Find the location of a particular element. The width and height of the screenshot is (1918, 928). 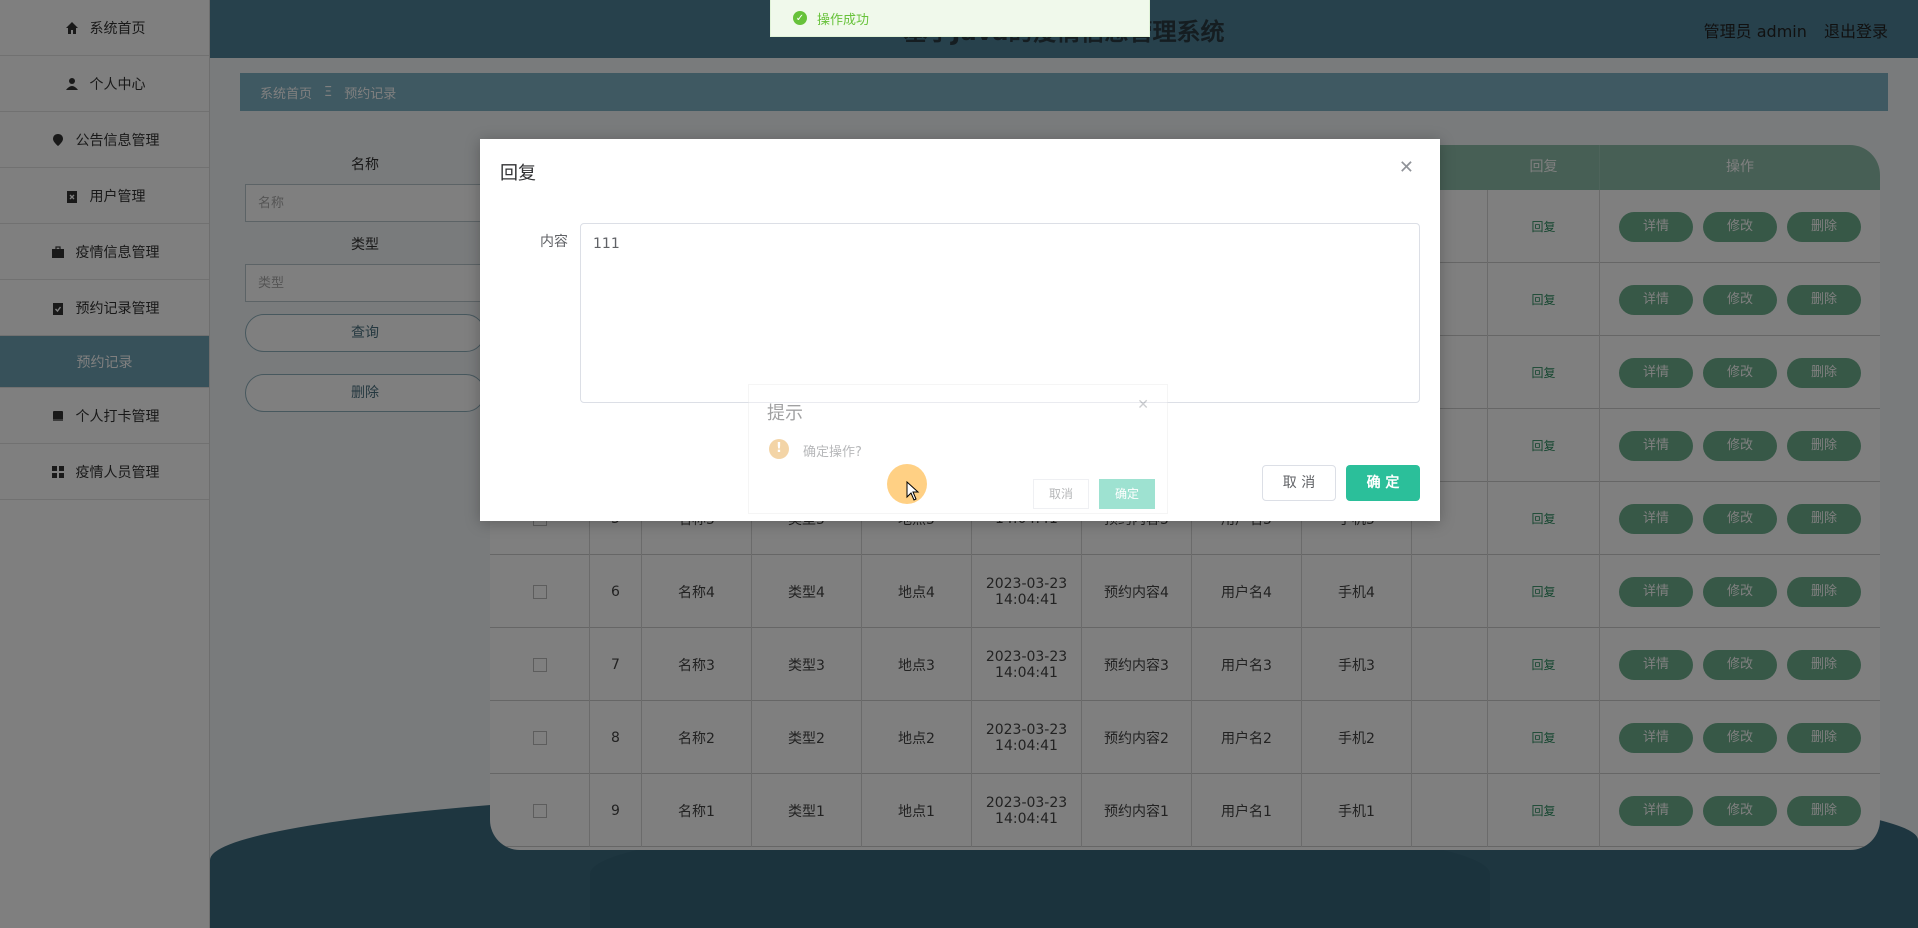

message-box-cancel-button: 取消 is located at coordinates (1061, 494).